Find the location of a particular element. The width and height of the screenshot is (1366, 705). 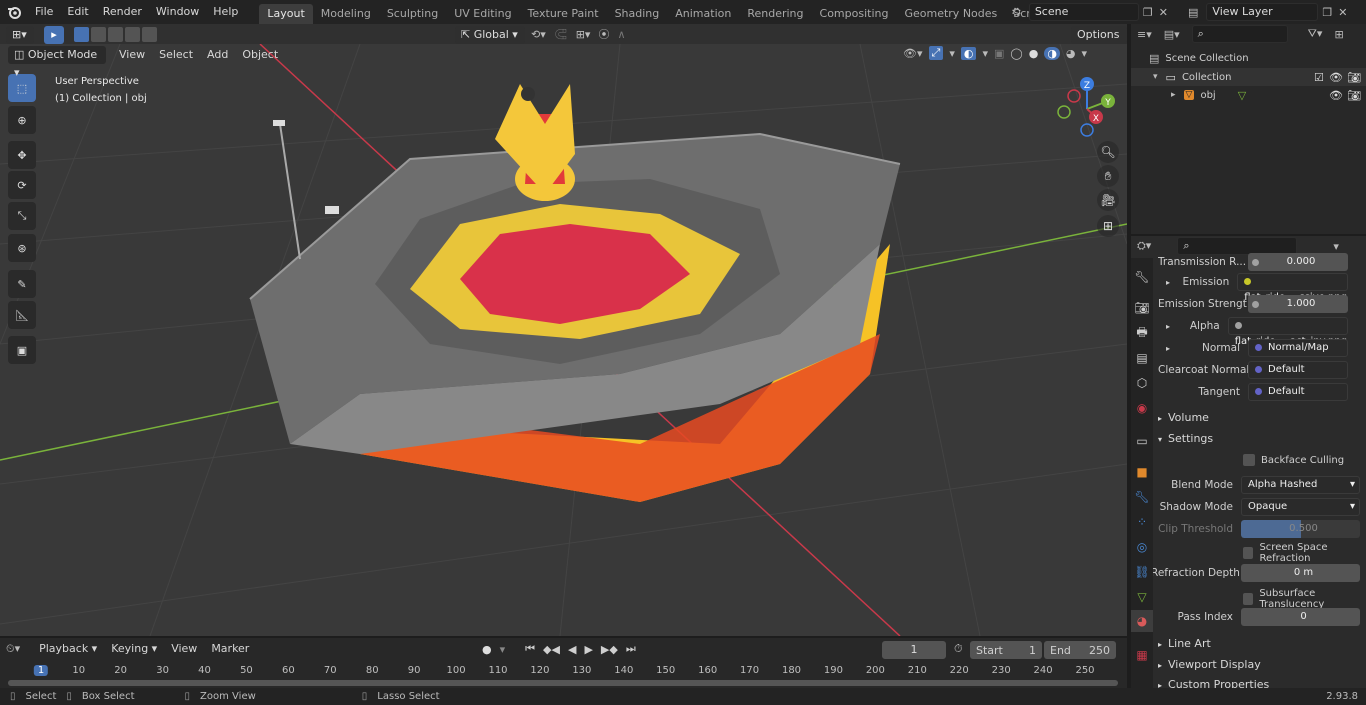

snap-target-icon: ⊞▾ is located at coordinates (583, 34).